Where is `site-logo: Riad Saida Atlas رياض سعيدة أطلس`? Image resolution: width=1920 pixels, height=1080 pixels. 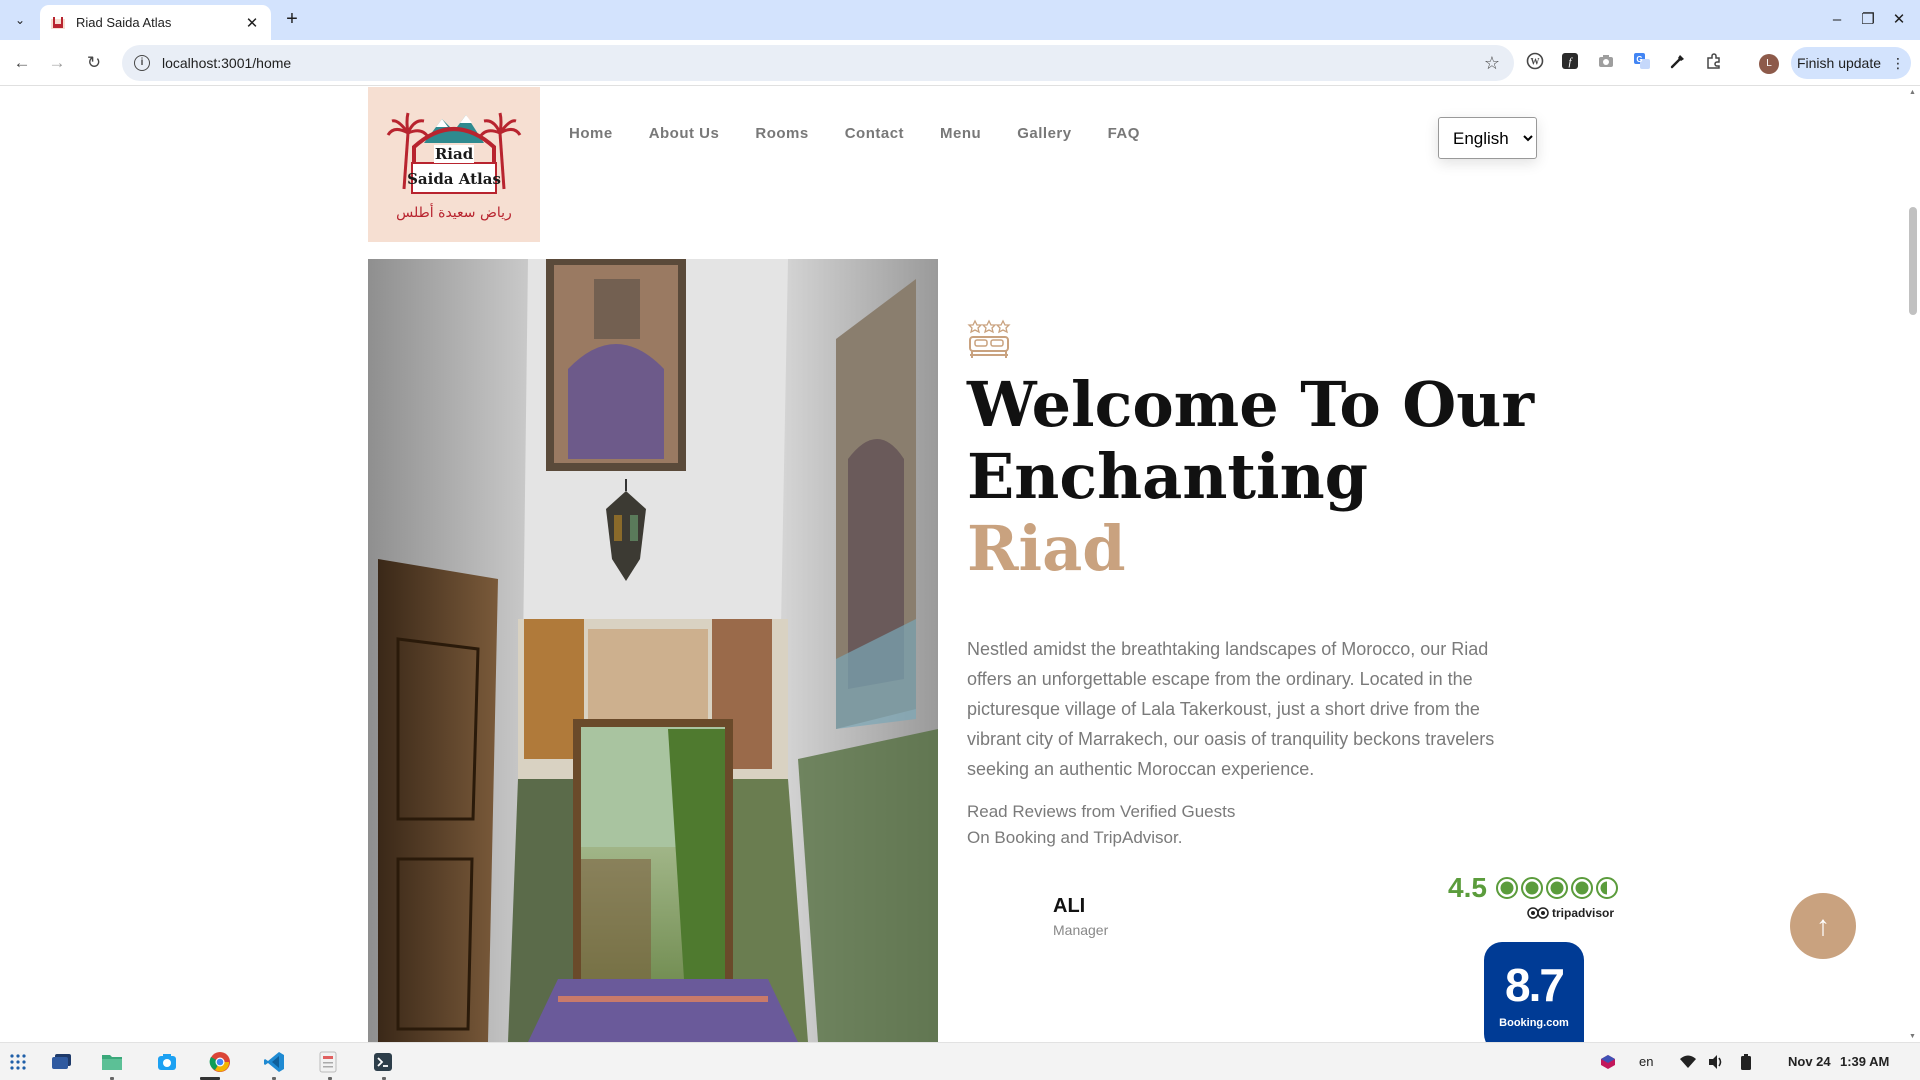 site-logo: Riad Saida Atlas رياض سعيدة أطلس is located at coordinates (454, 164).